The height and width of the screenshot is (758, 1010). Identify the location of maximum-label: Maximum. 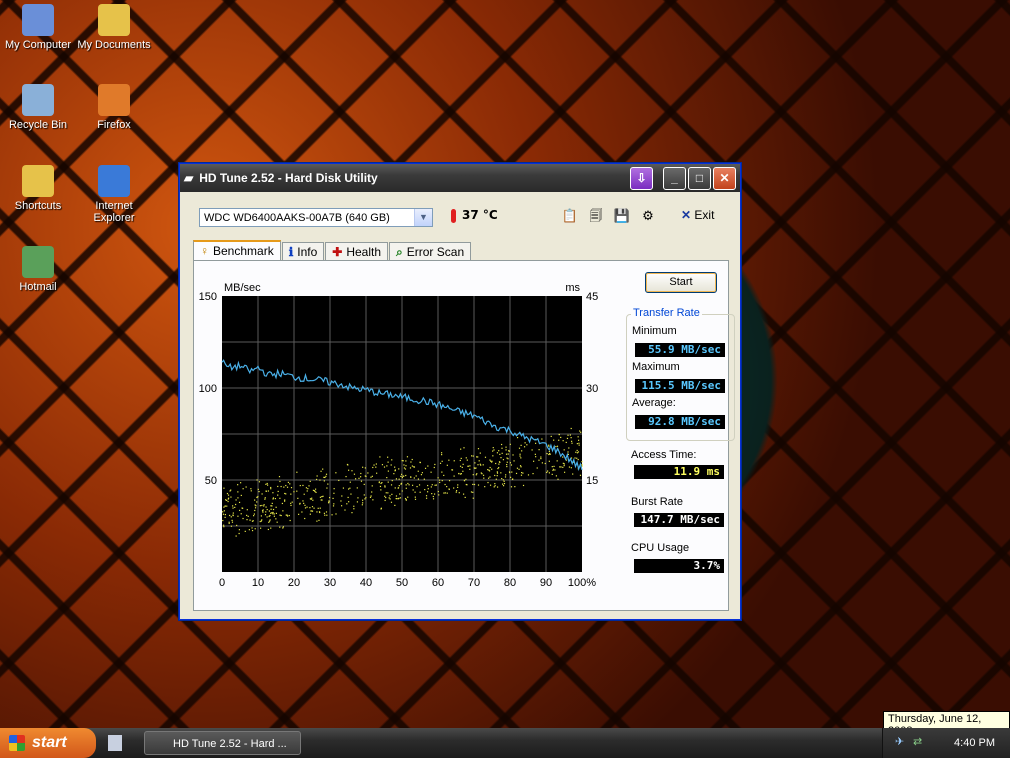
(656, 367).